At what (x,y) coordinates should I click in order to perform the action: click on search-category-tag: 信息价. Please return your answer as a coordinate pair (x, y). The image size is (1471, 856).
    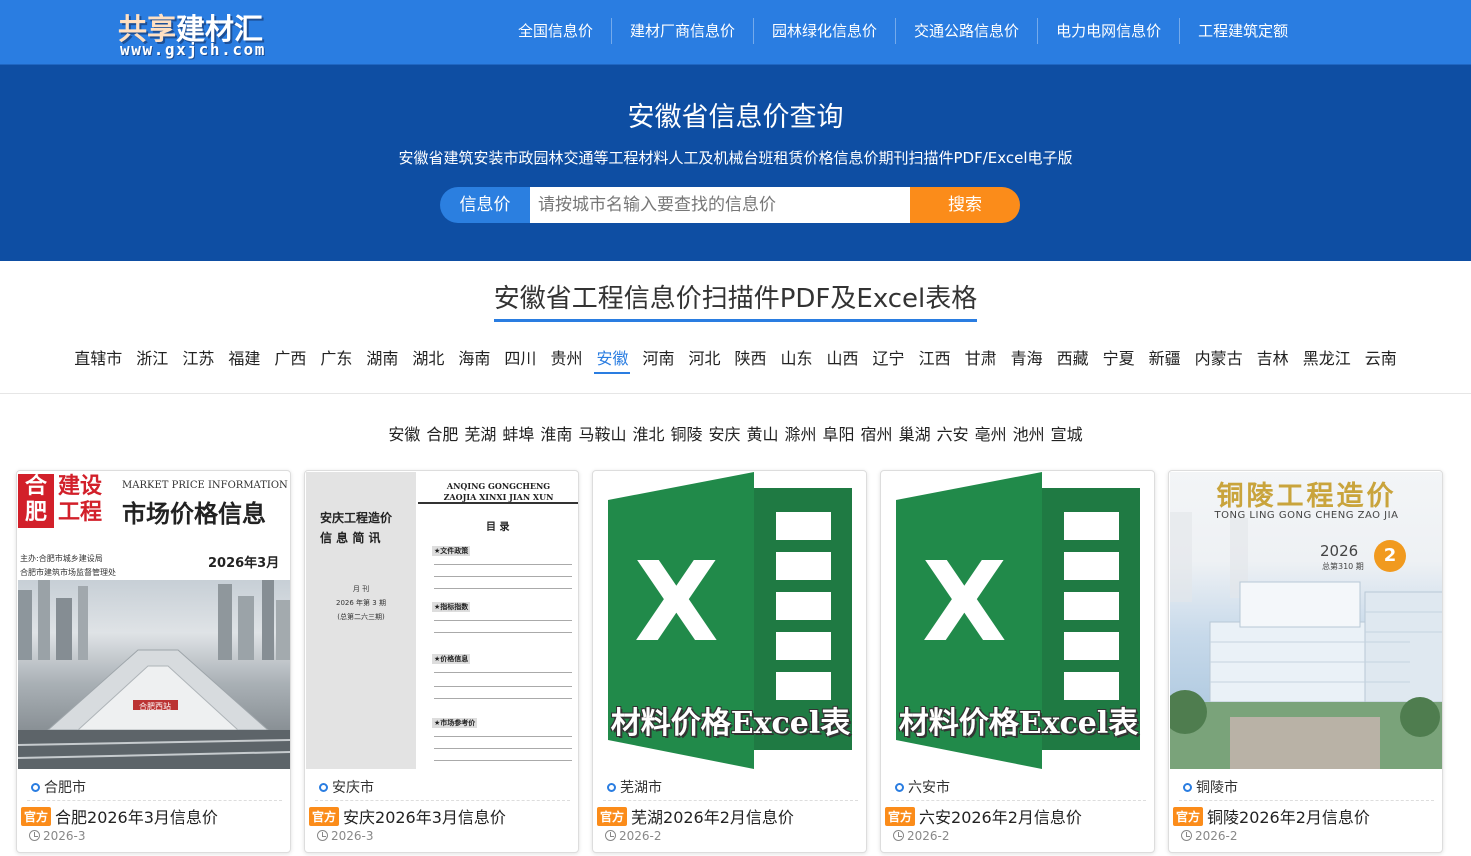
    Looking at the image, I should click on (485, 205).